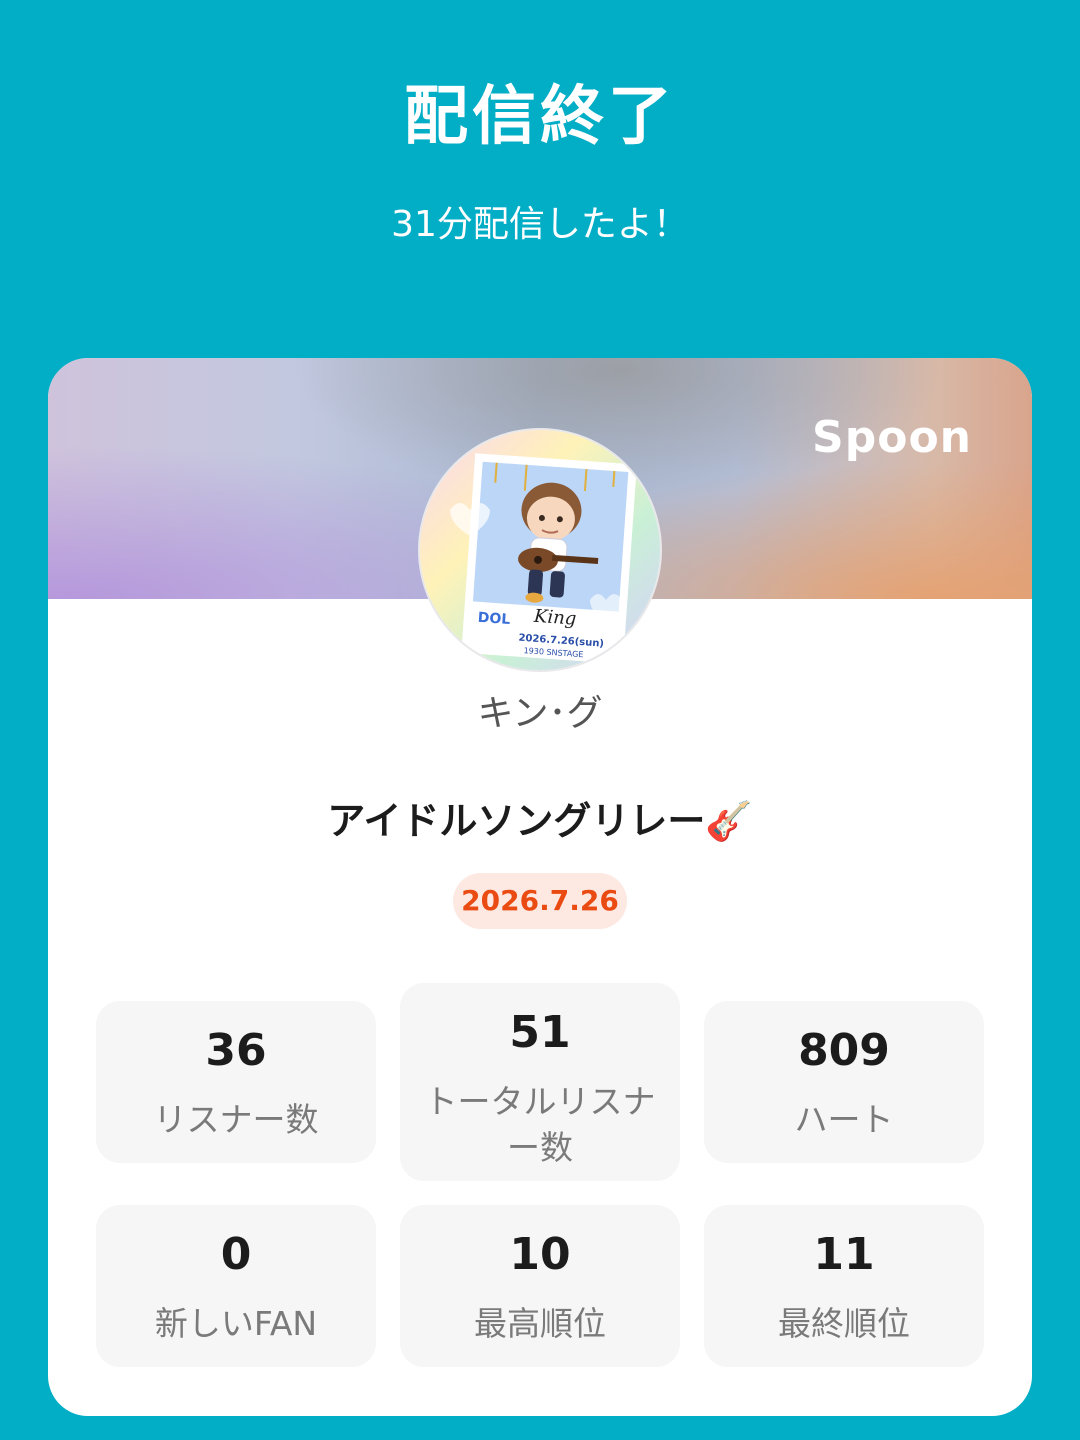 The width and height of the screenshot is (1080, 1440). I want to click on stat-hearts: 809 ハート, so click(844, 1082).